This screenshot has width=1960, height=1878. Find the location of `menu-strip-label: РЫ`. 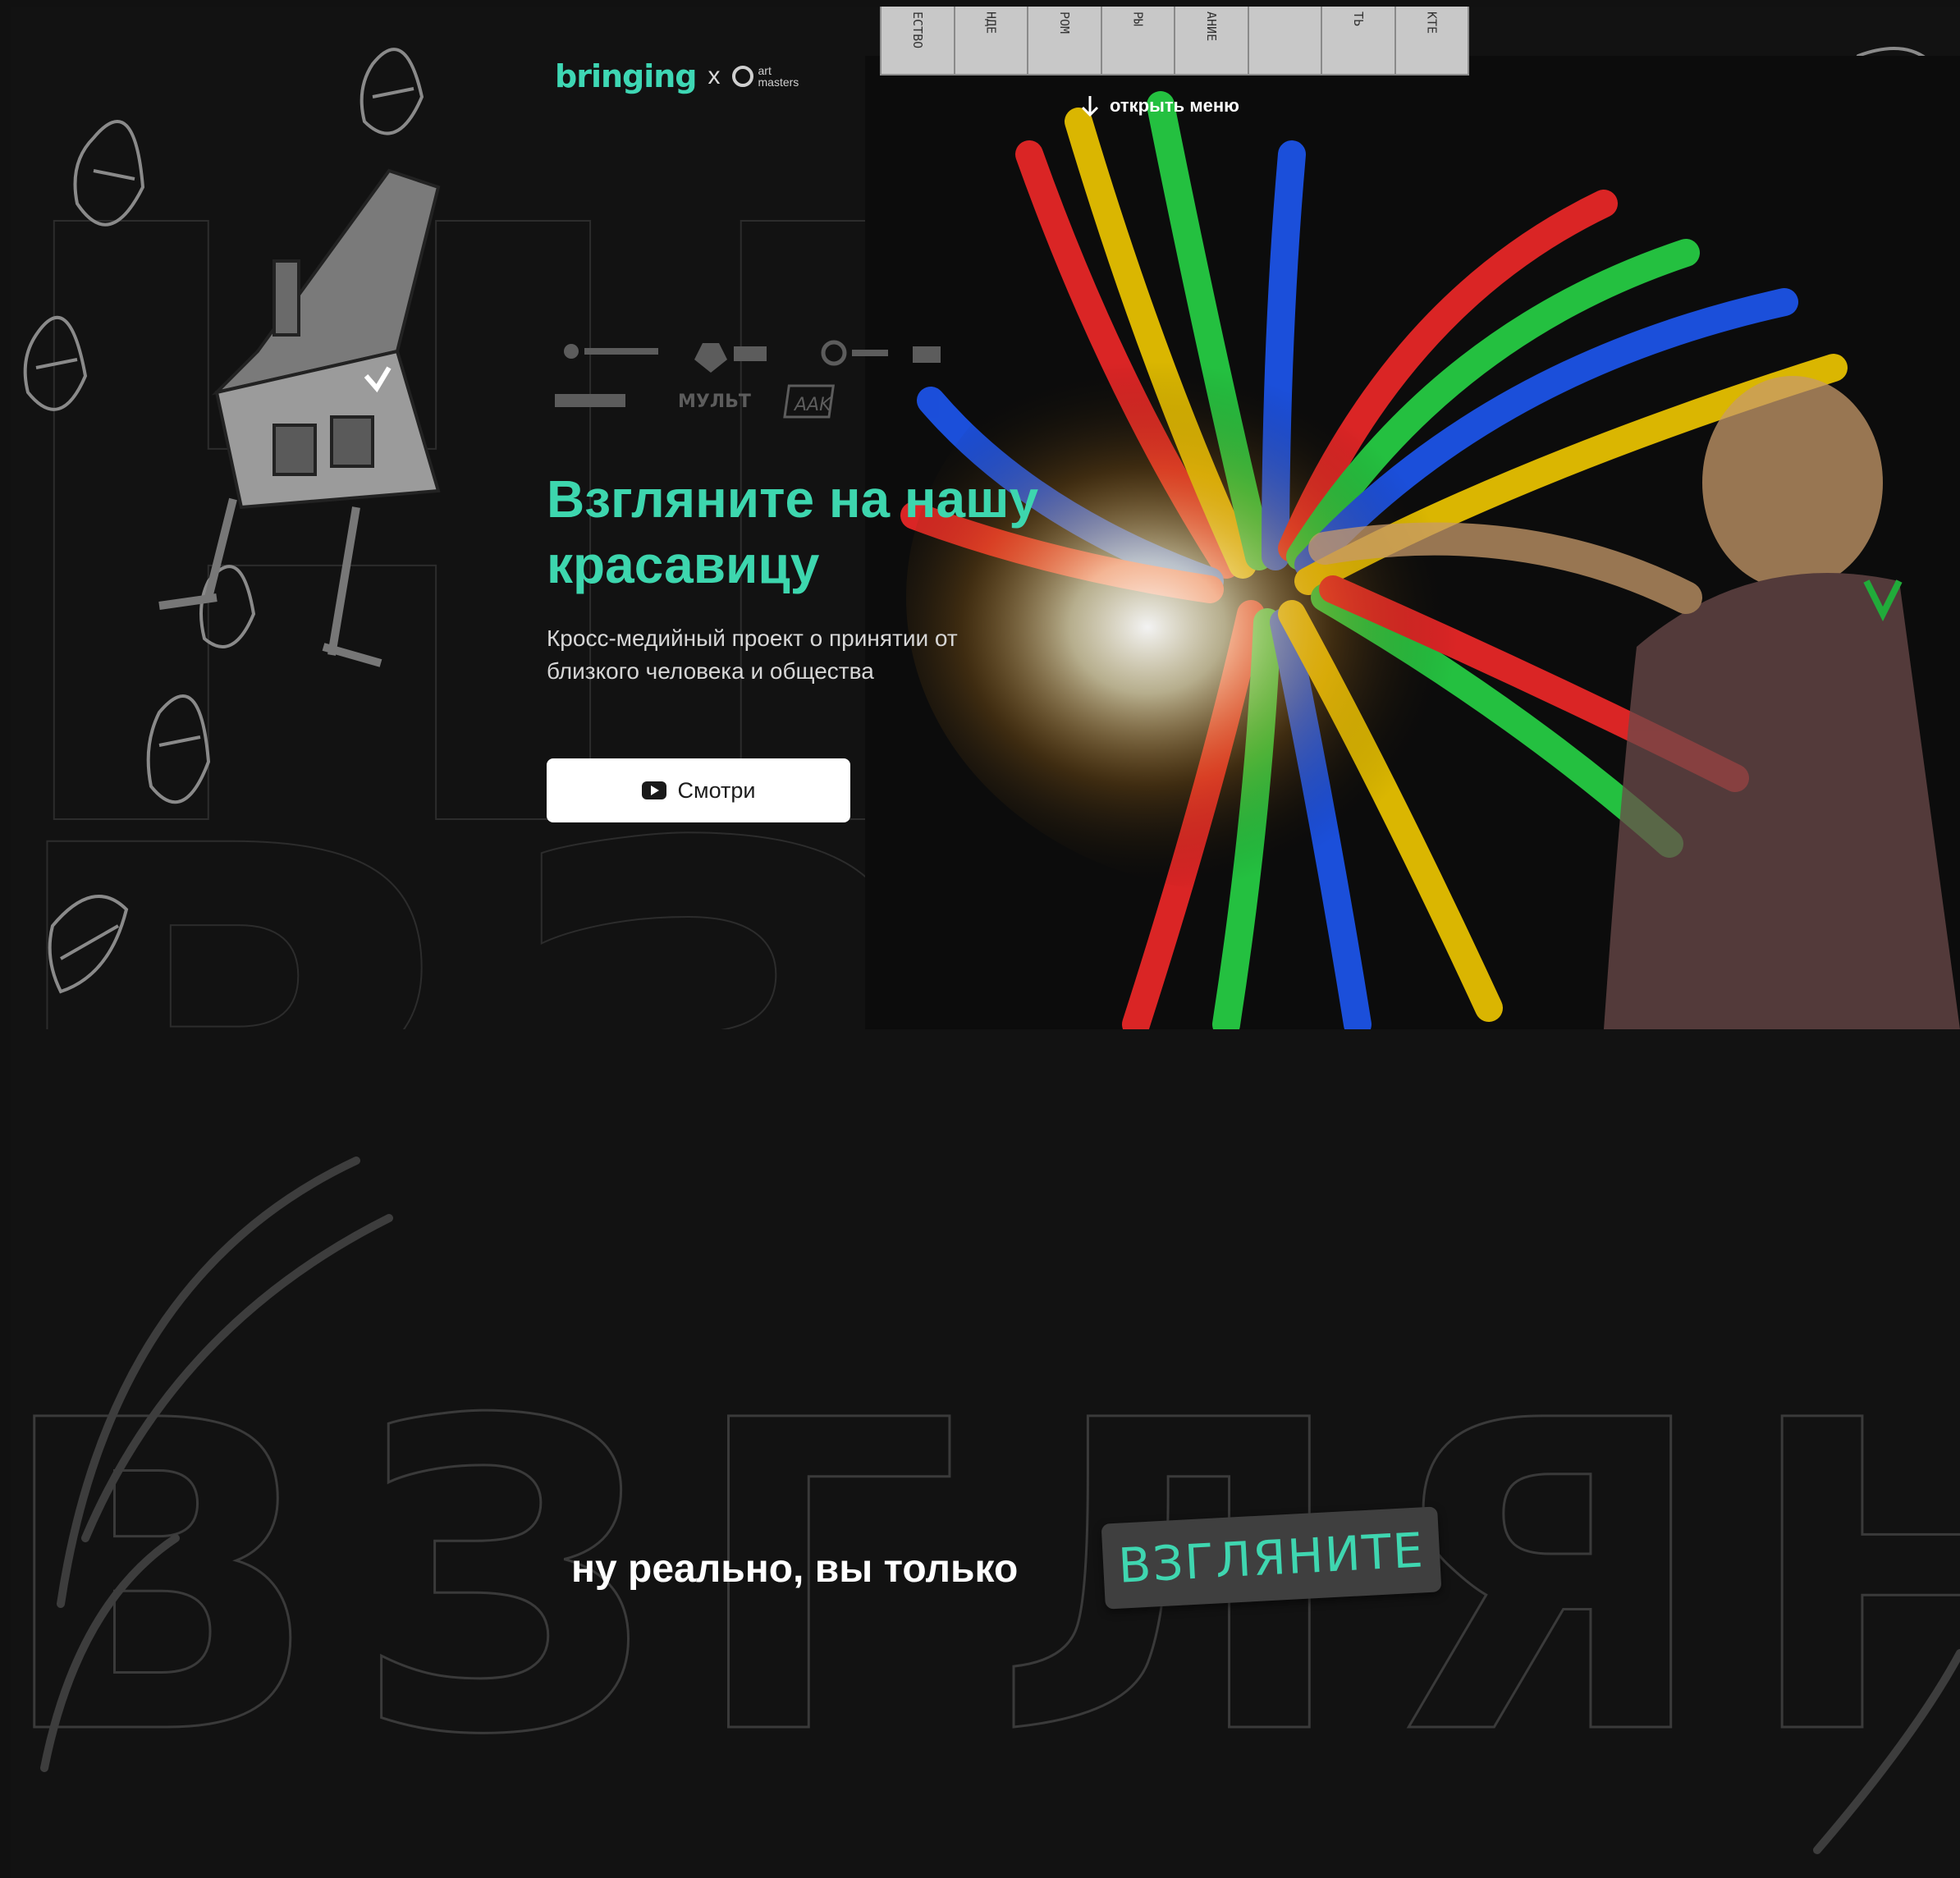

menu-strip-label: РЫ is located at coordinates (1138, 19).